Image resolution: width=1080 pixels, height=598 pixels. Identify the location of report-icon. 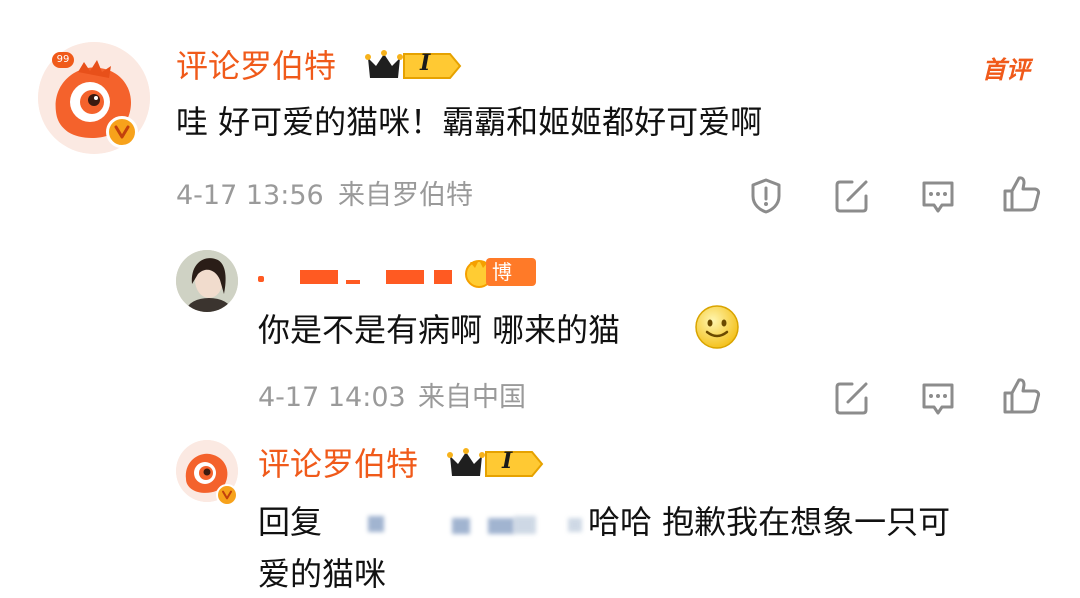
(766, 196).